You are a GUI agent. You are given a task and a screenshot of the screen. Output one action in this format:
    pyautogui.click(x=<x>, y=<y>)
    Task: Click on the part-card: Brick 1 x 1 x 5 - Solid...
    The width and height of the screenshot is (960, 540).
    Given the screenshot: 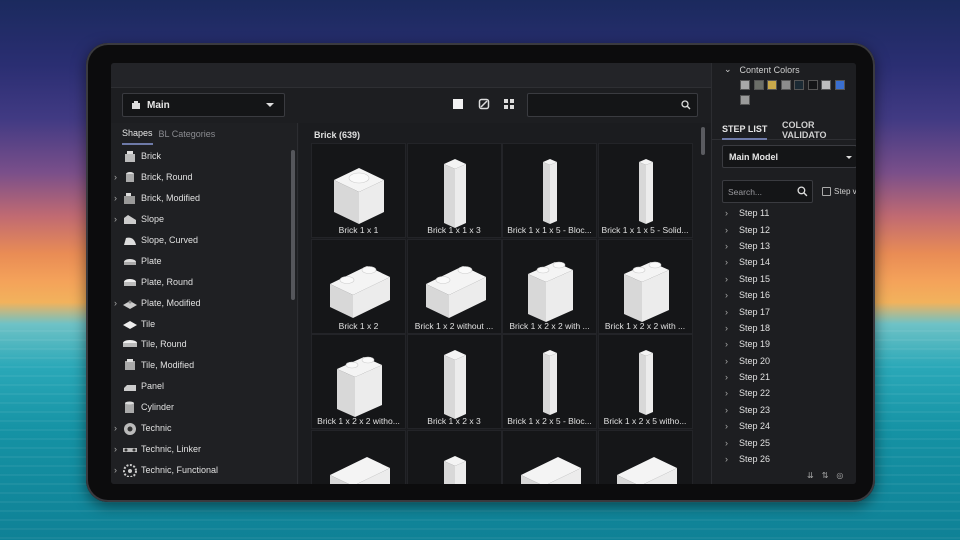 What is the action you would take?
    pyautogui.click(x=645, y=190)
    